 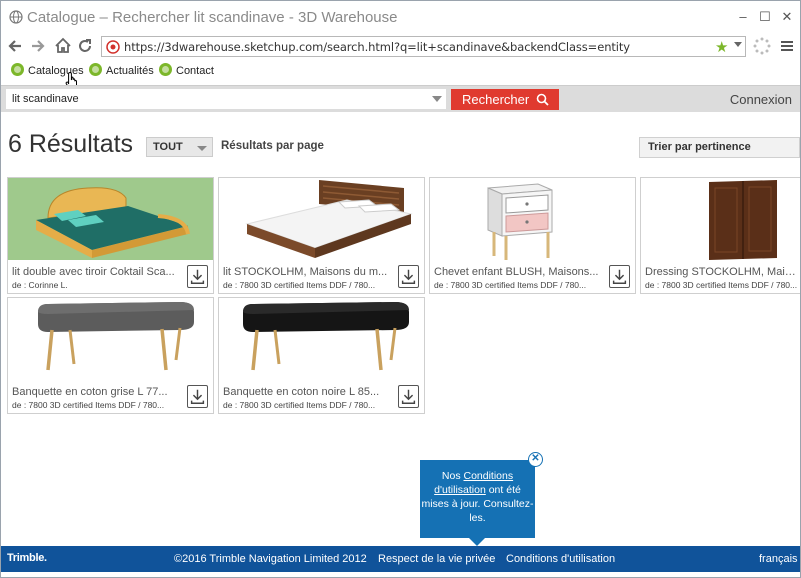 I want to click on login-link: Connexion, so click(x=761, y=99).